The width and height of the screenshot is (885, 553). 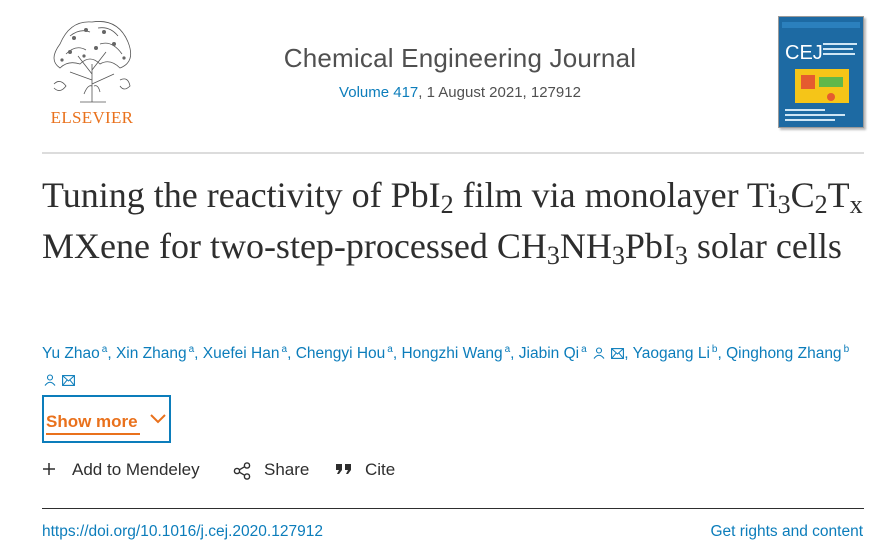 What do you see at coordinates (136, 469) in the screenshot?
I see `add-to-mendeley-label: Add to Mendeley` at bounding box center [136, 469].